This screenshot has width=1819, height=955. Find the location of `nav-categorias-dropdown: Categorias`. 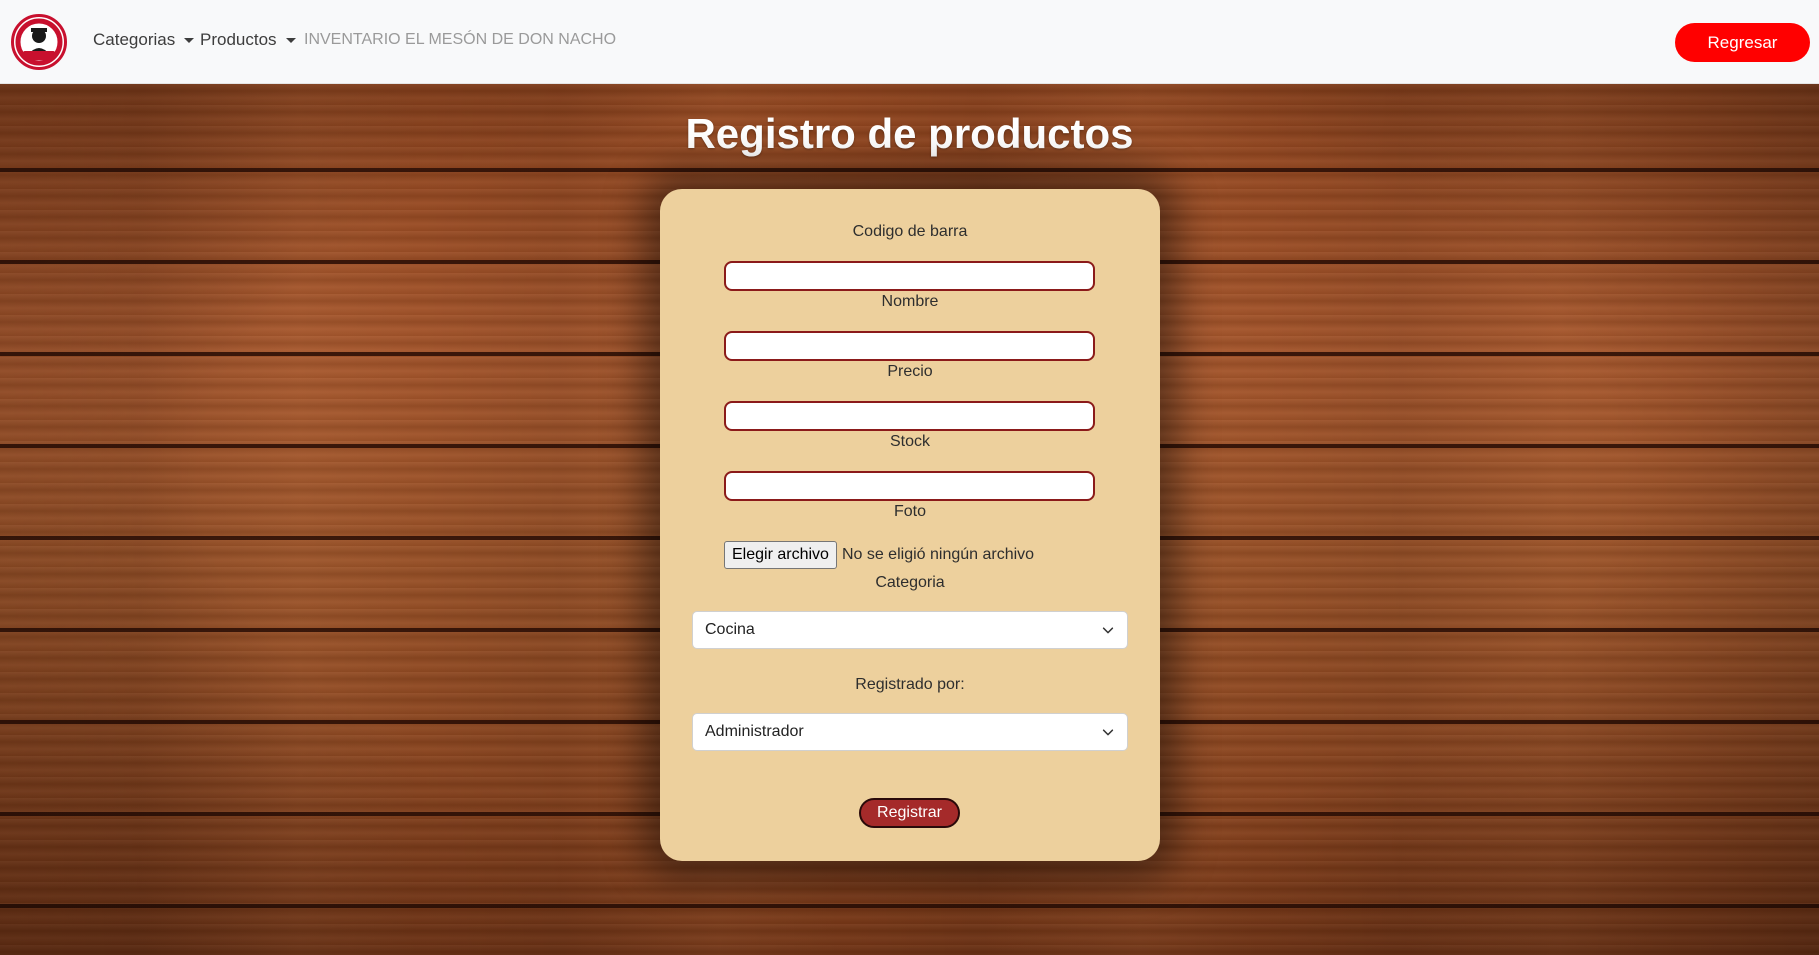

nav-categorias-dropdown: Categorias is located at coordinates (144, 40).